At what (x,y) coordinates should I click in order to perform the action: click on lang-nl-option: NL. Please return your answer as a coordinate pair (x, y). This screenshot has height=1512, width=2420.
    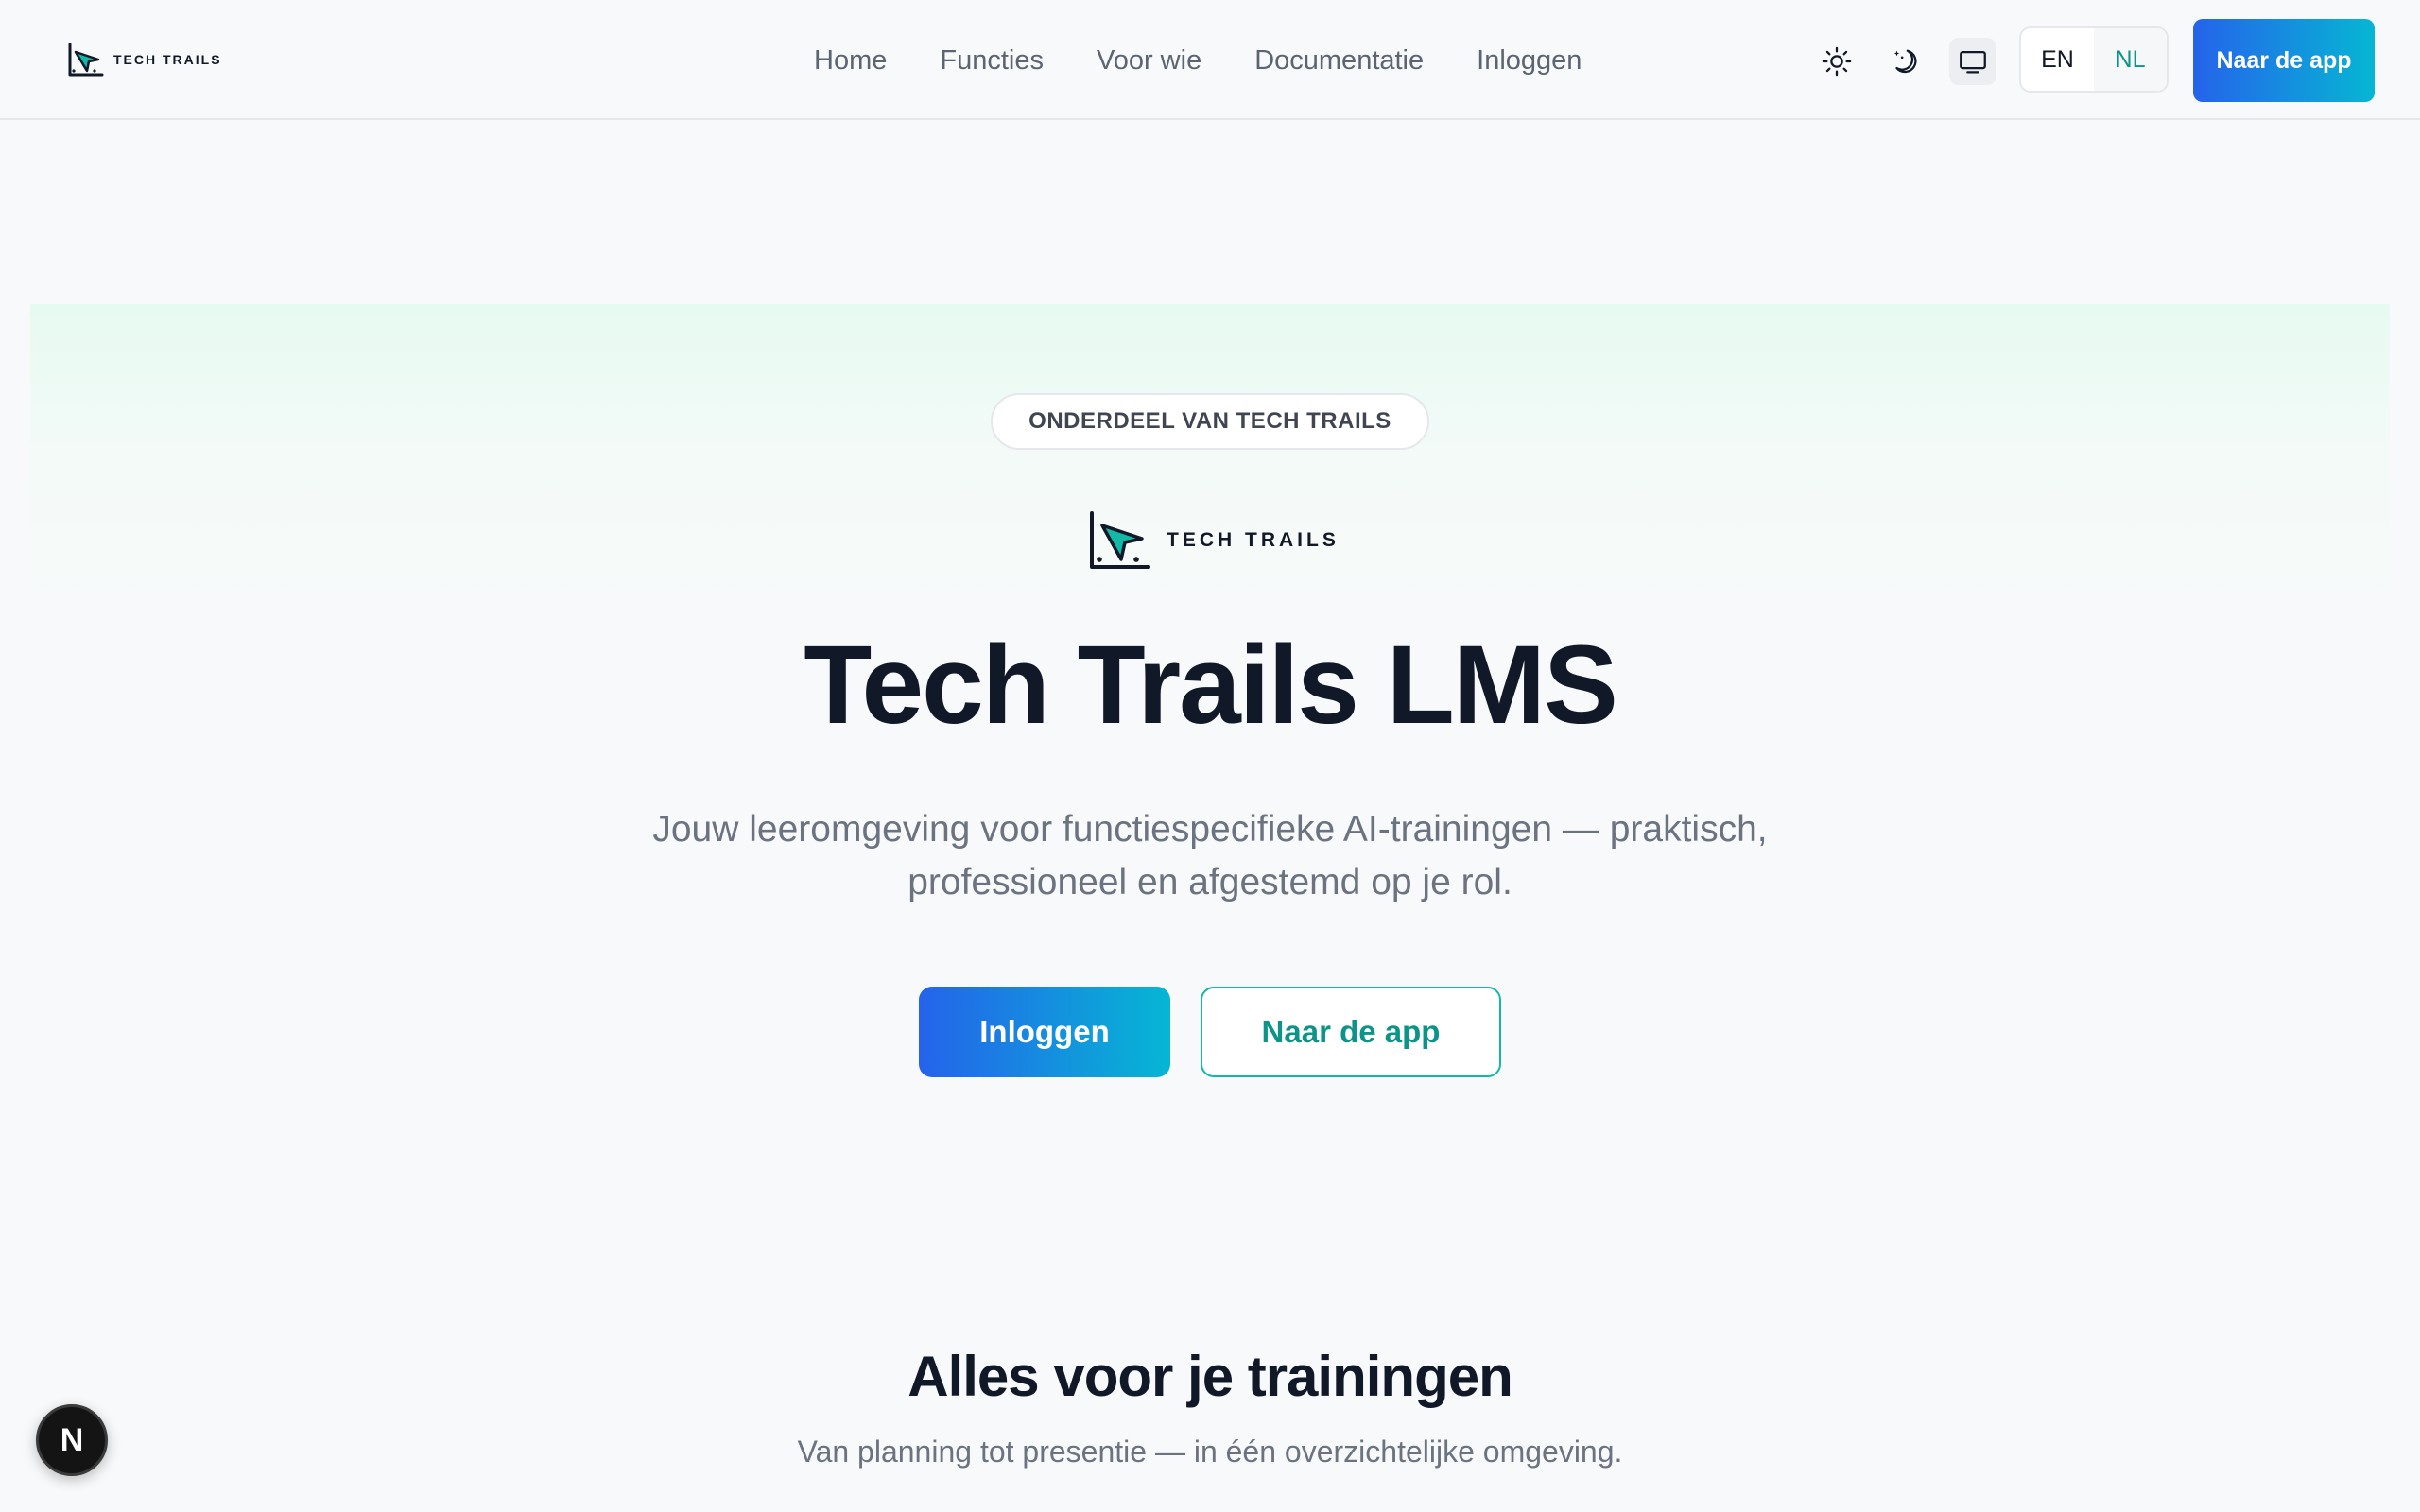
    Looking at the image, I should click on (2131, 59).